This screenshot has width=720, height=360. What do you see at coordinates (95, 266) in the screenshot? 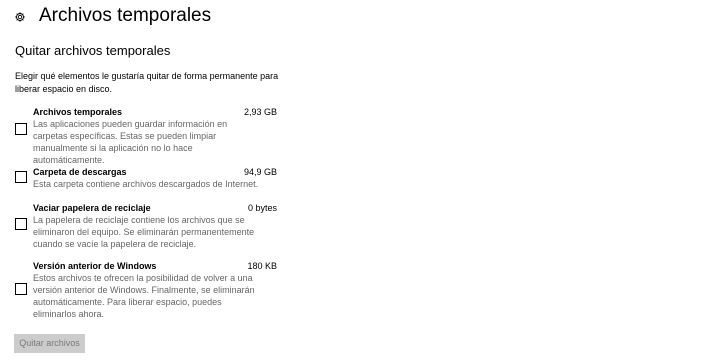
I see `item-title: Versión anterior de Windows` at bounding box center [95, 266].